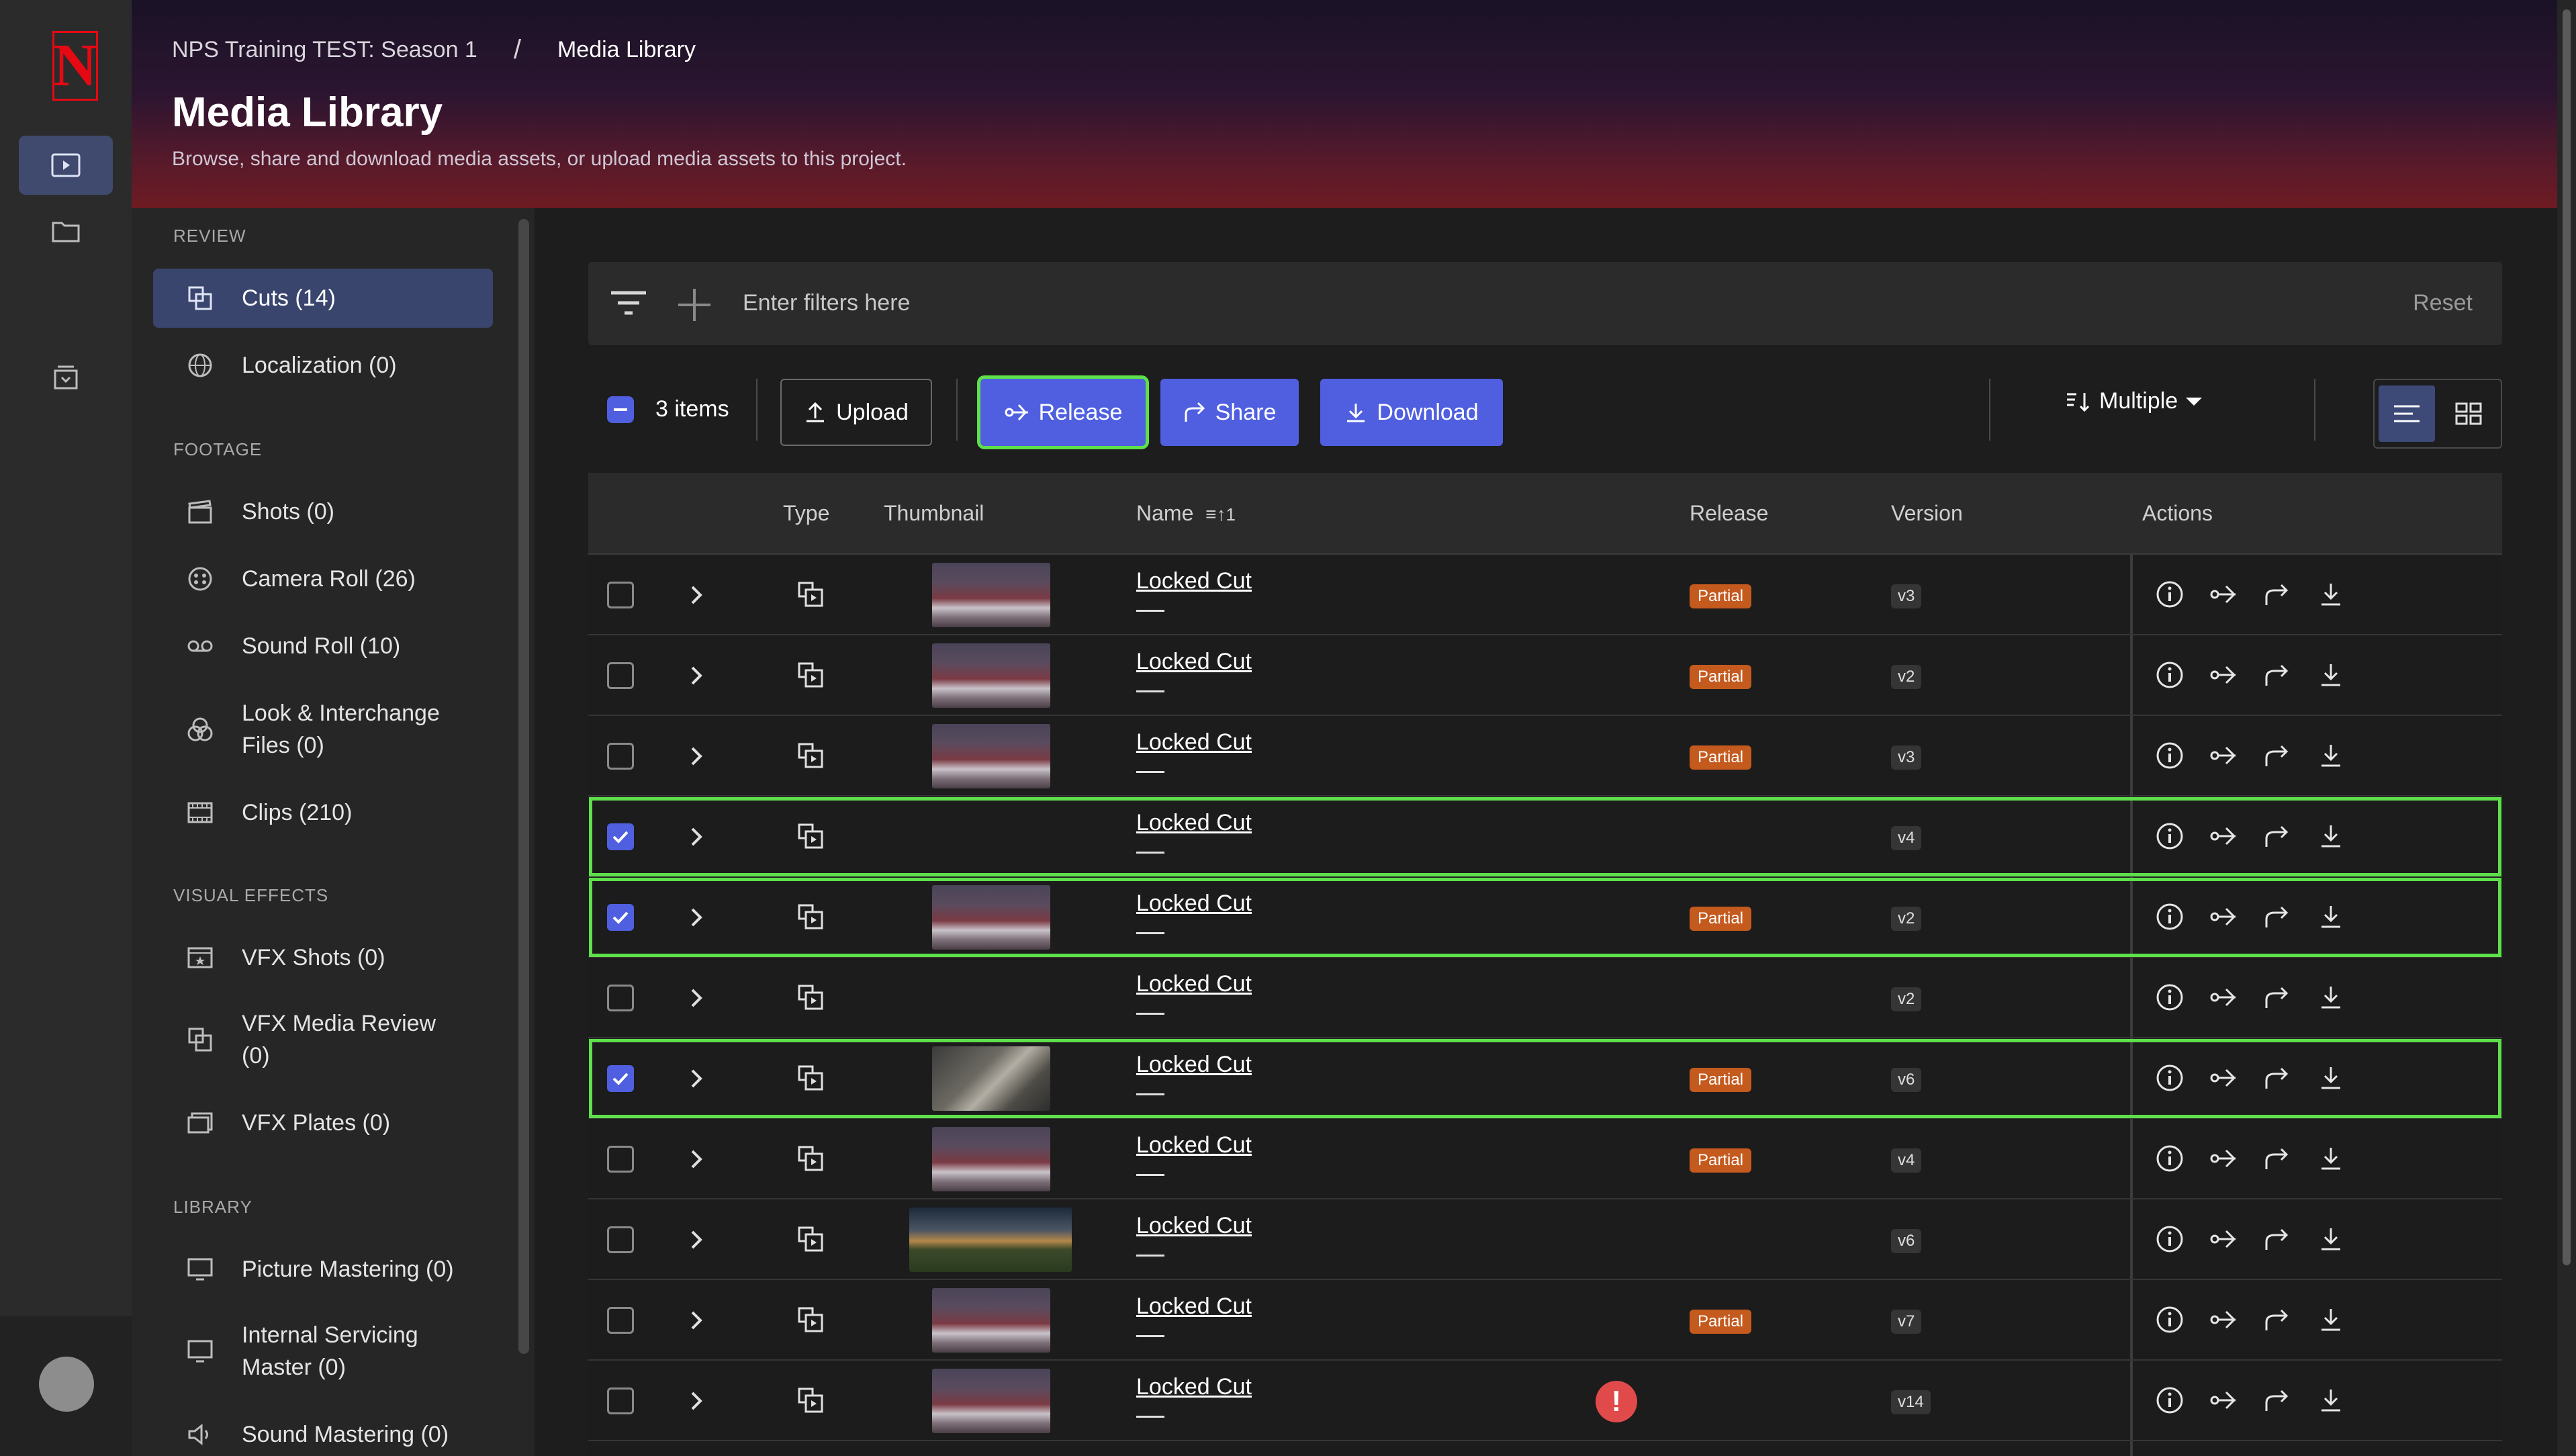  Describe the element at coordinates (323, 1430) in the screenshot. I see `sidebar-item-sound-mastering: Sound Mastering (0)` at that location.